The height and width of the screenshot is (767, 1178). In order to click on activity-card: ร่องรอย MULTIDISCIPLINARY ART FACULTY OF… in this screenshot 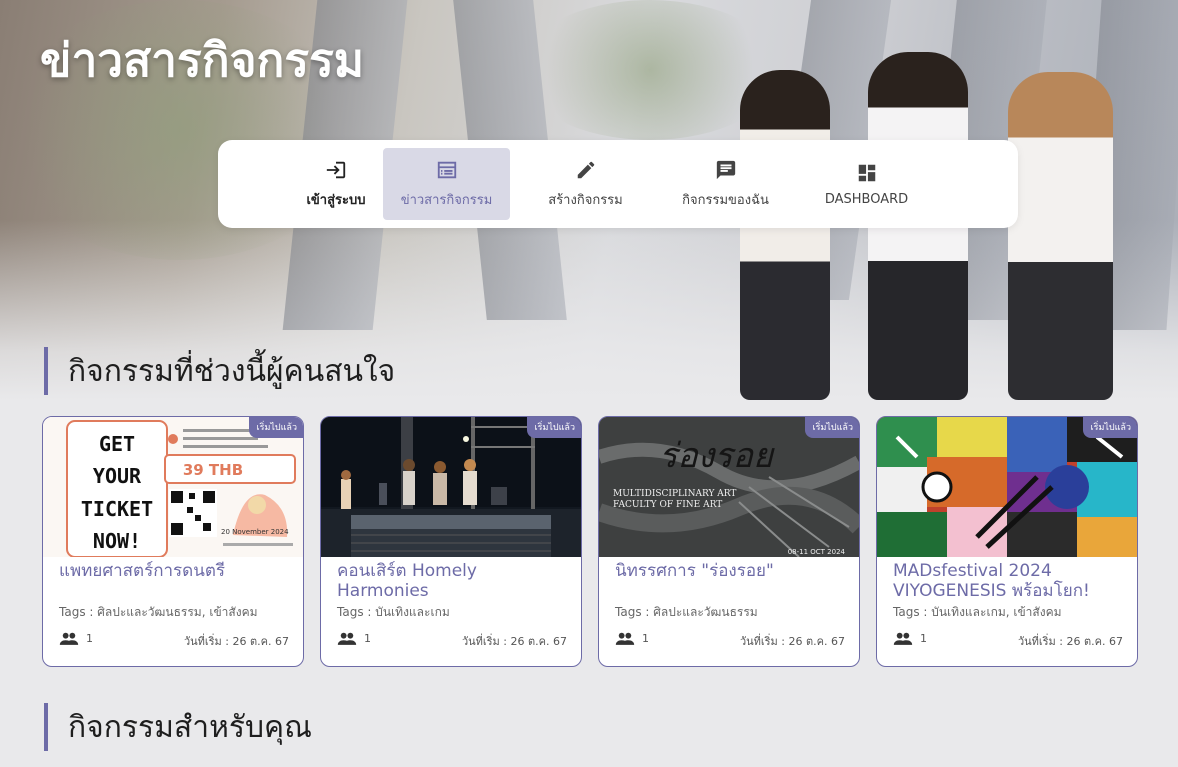, I will do `click(729, 541)`.